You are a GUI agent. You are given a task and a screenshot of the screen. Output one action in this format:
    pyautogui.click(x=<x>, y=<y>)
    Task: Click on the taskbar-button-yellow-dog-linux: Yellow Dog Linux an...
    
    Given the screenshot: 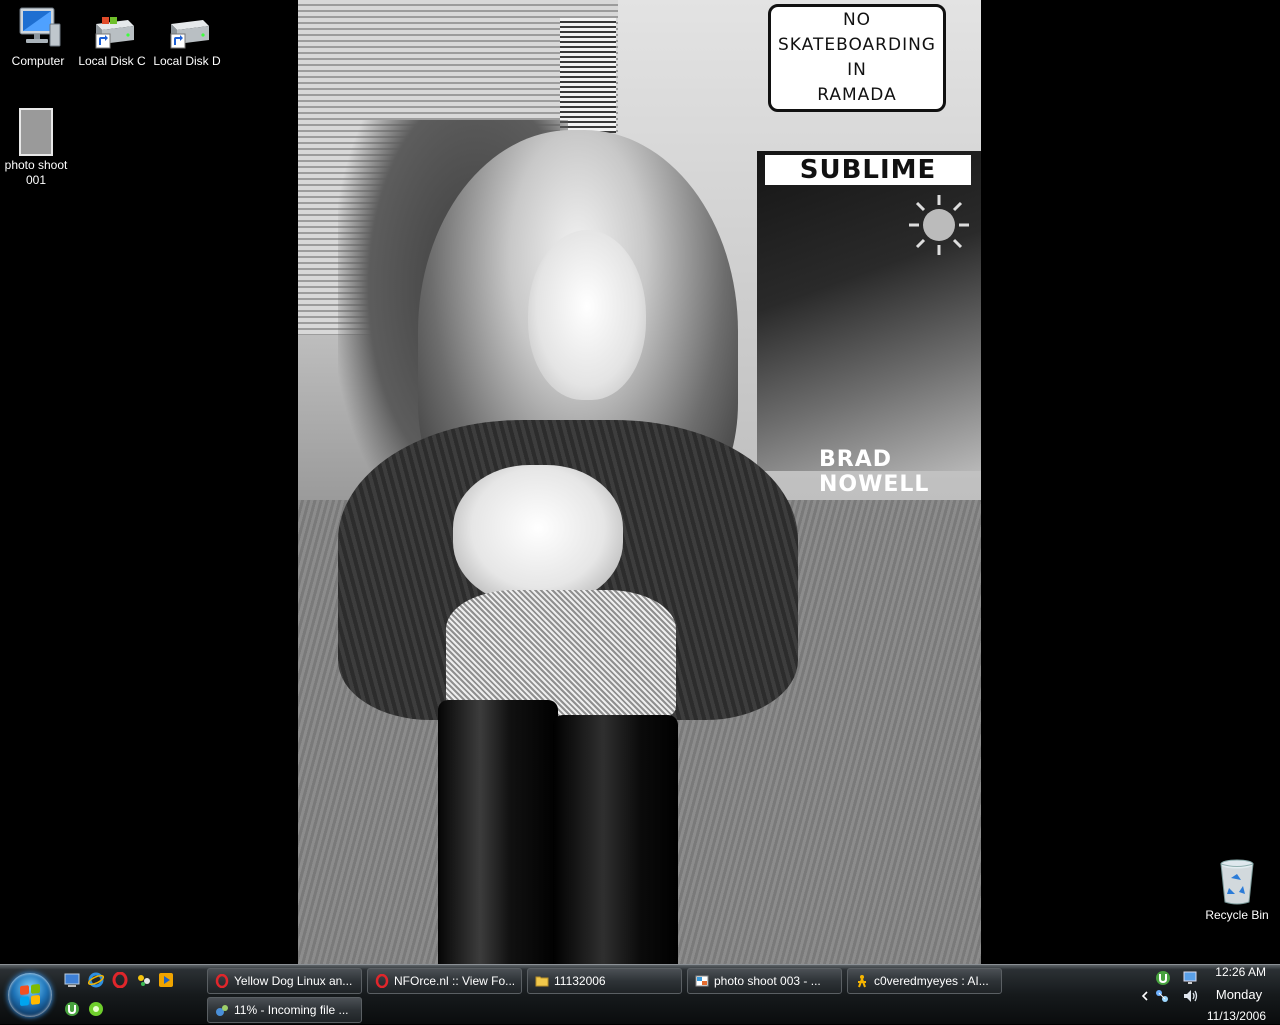 What is the action you would take?
    pyautogui.click(x=284, y=981)
    